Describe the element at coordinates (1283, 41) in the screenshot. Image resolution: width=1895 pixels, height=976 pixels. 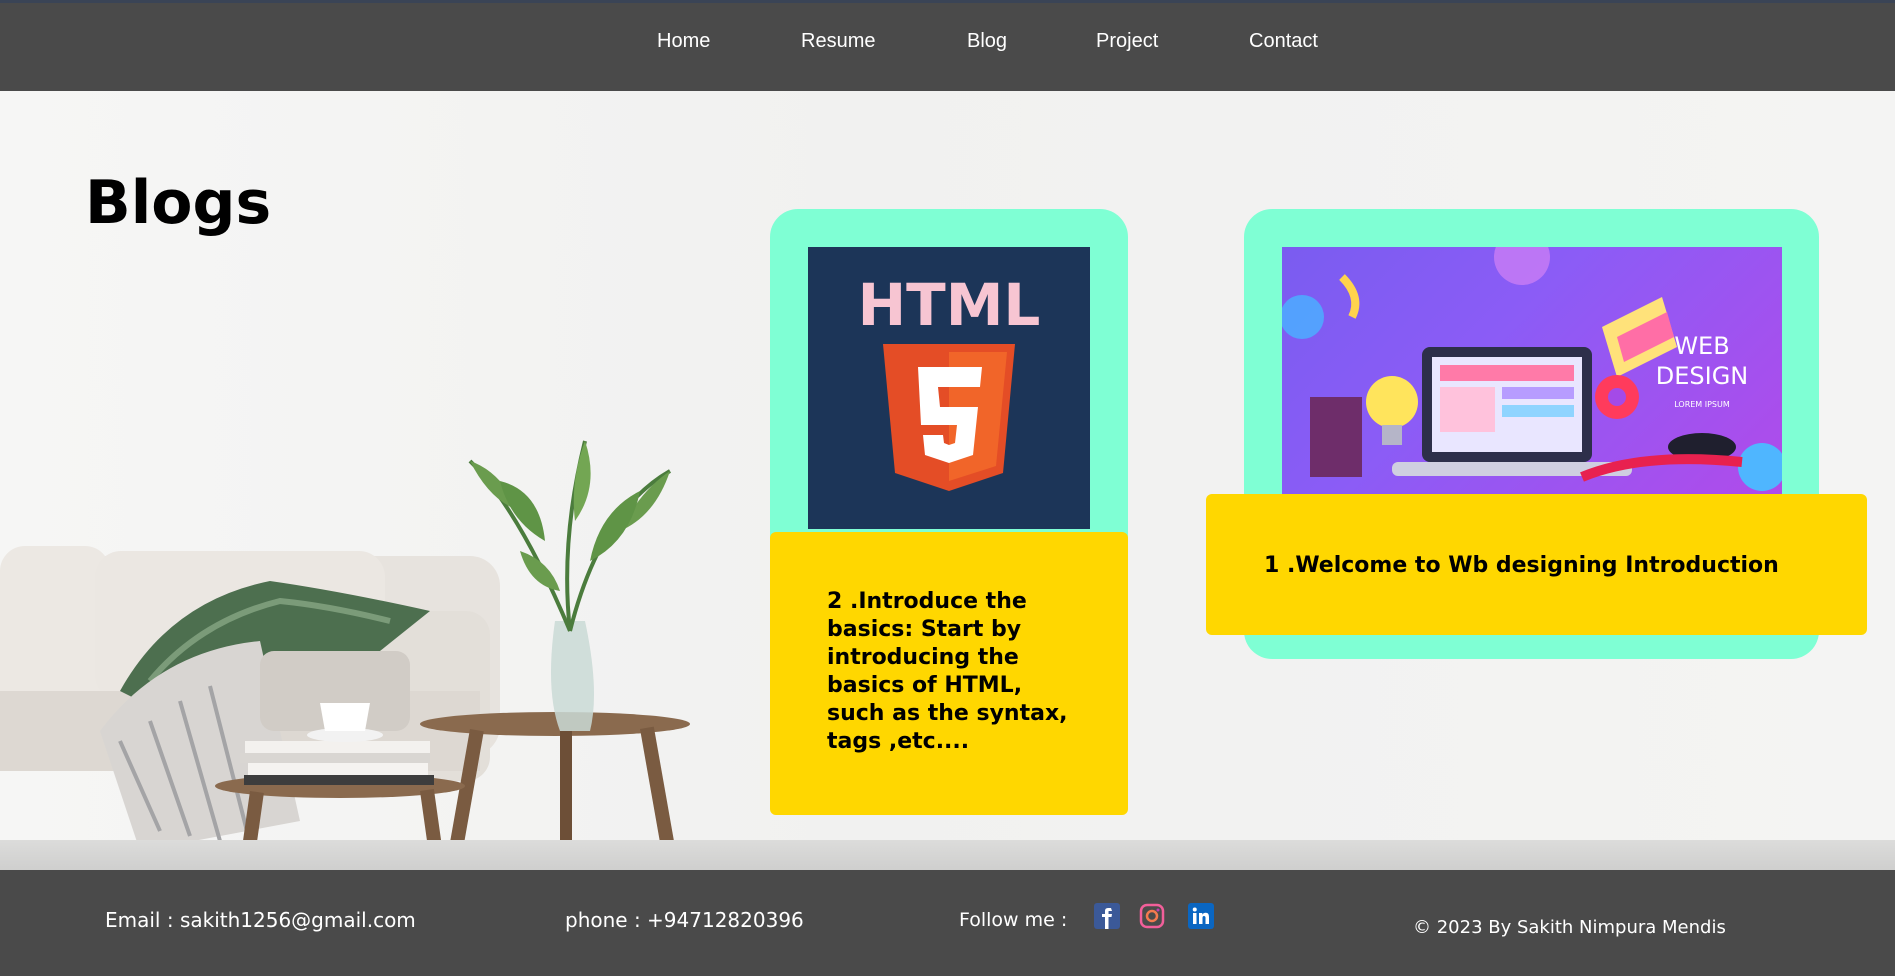
I see `nav-contact: Contact` at that location.